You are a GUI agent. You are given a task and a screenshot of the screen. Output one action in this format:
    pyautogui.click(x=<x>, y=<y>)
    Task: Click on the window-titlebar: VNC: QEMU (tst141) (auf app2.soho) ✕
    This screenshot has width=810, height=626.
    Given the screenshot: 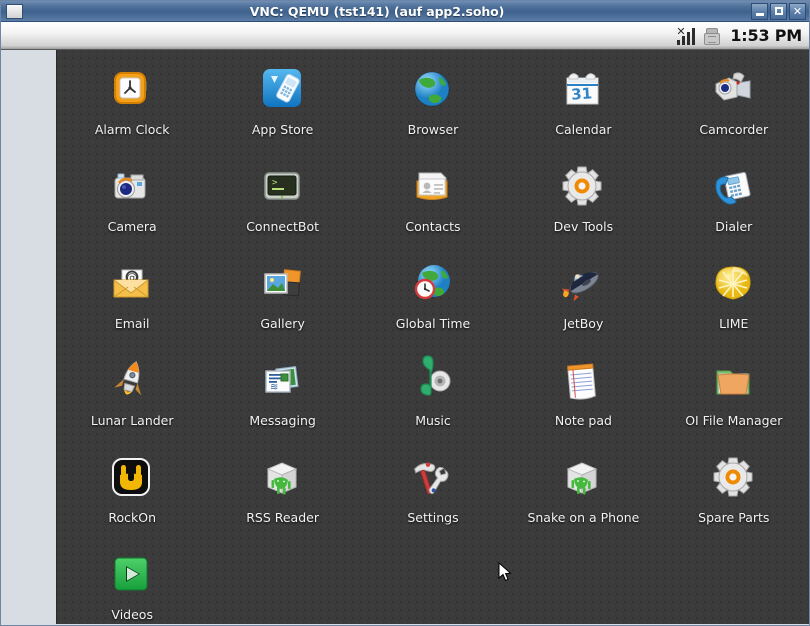 What is the action you would take?
    pyautogui.click(x=405, y=11)
    